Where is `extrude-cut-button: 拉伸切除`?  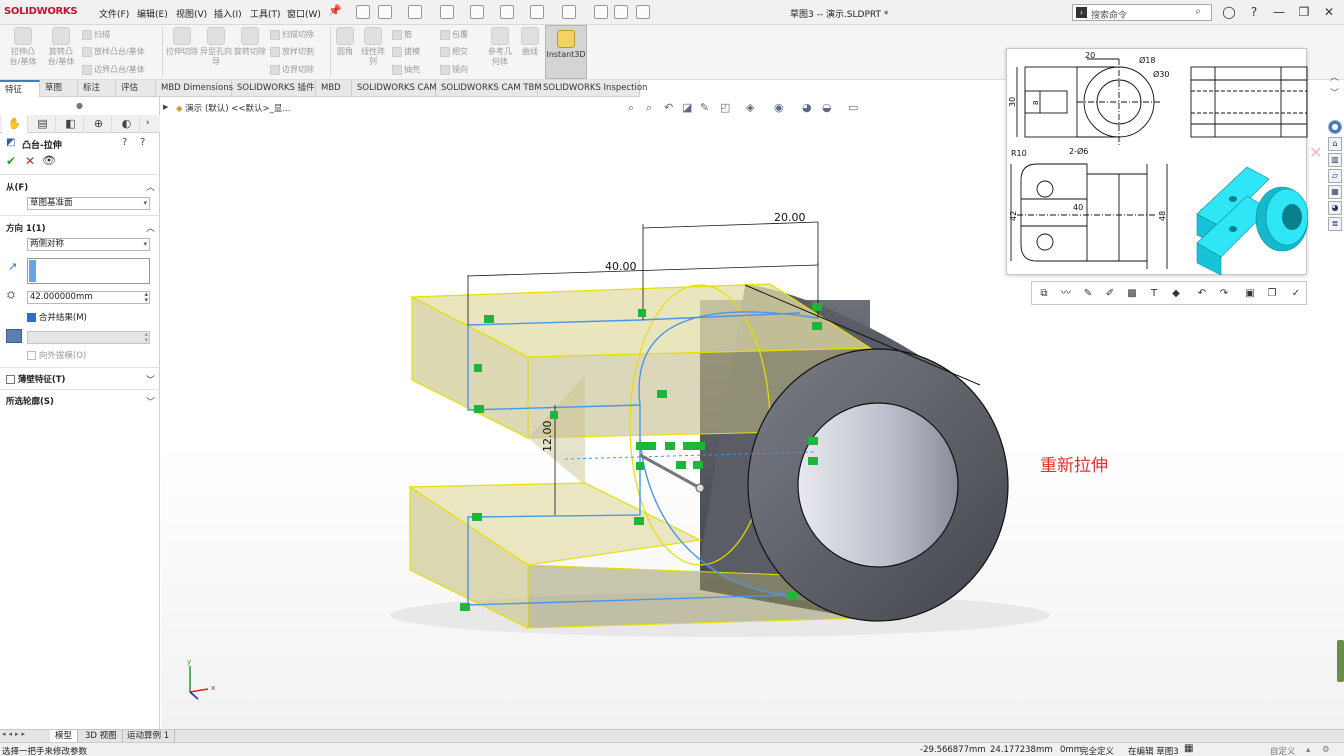 extrude-cut-button: 拉伸切除 is located at coordinates (182, 42).